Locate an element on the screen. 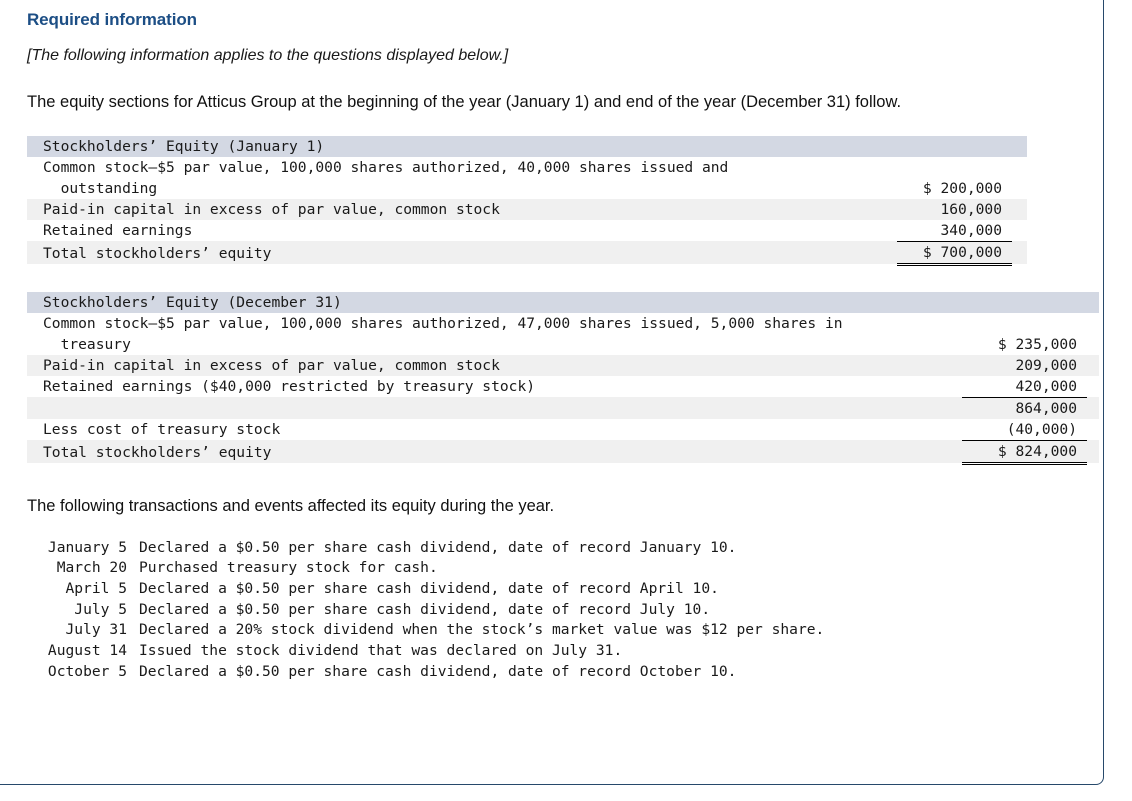 This screenshot has width=1132, height=801. table-row: treasury $ 235,000 is located at coordinates (563, 344).